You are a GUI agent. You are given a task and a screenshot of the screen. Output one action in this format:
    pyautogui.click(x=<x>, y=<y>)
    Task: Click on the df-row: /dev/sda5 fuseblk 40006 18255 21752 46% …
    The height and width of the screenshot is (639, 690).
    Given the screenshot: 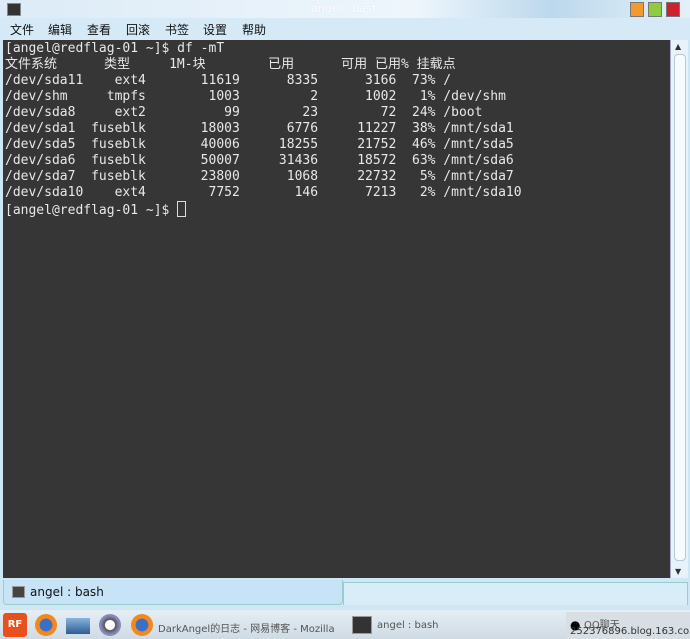 What is the action you would take?
    pyautogui.click(x=259, y=144)
    